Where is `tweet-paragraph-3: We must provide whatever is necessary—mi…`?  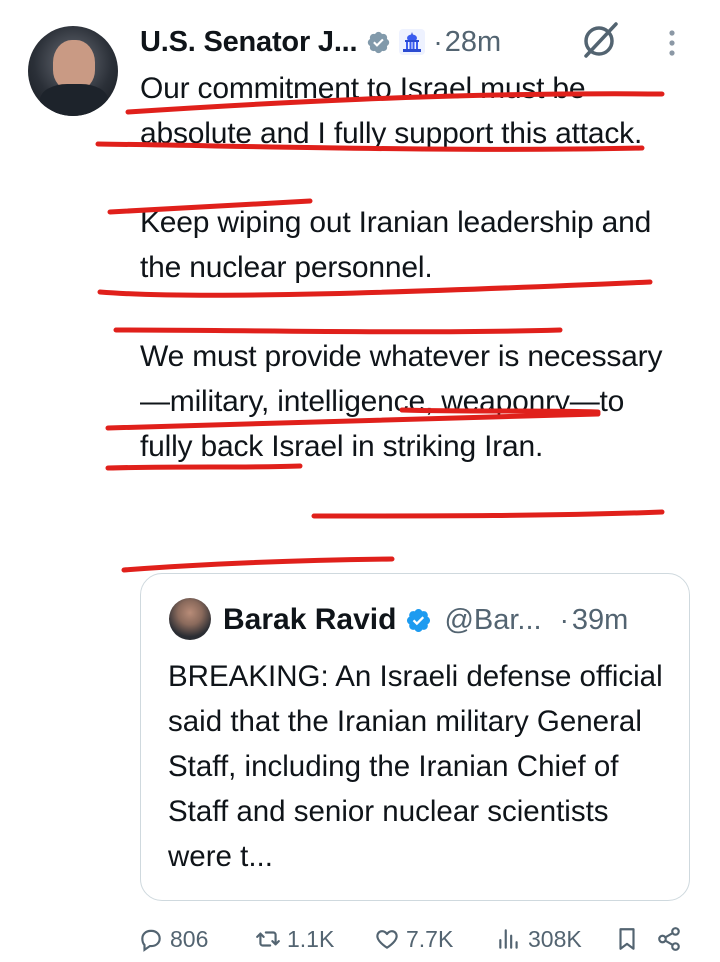 tweet-paragraph-3: We must provide whatever is necessary—mi… is located at coordinates (401, 401).